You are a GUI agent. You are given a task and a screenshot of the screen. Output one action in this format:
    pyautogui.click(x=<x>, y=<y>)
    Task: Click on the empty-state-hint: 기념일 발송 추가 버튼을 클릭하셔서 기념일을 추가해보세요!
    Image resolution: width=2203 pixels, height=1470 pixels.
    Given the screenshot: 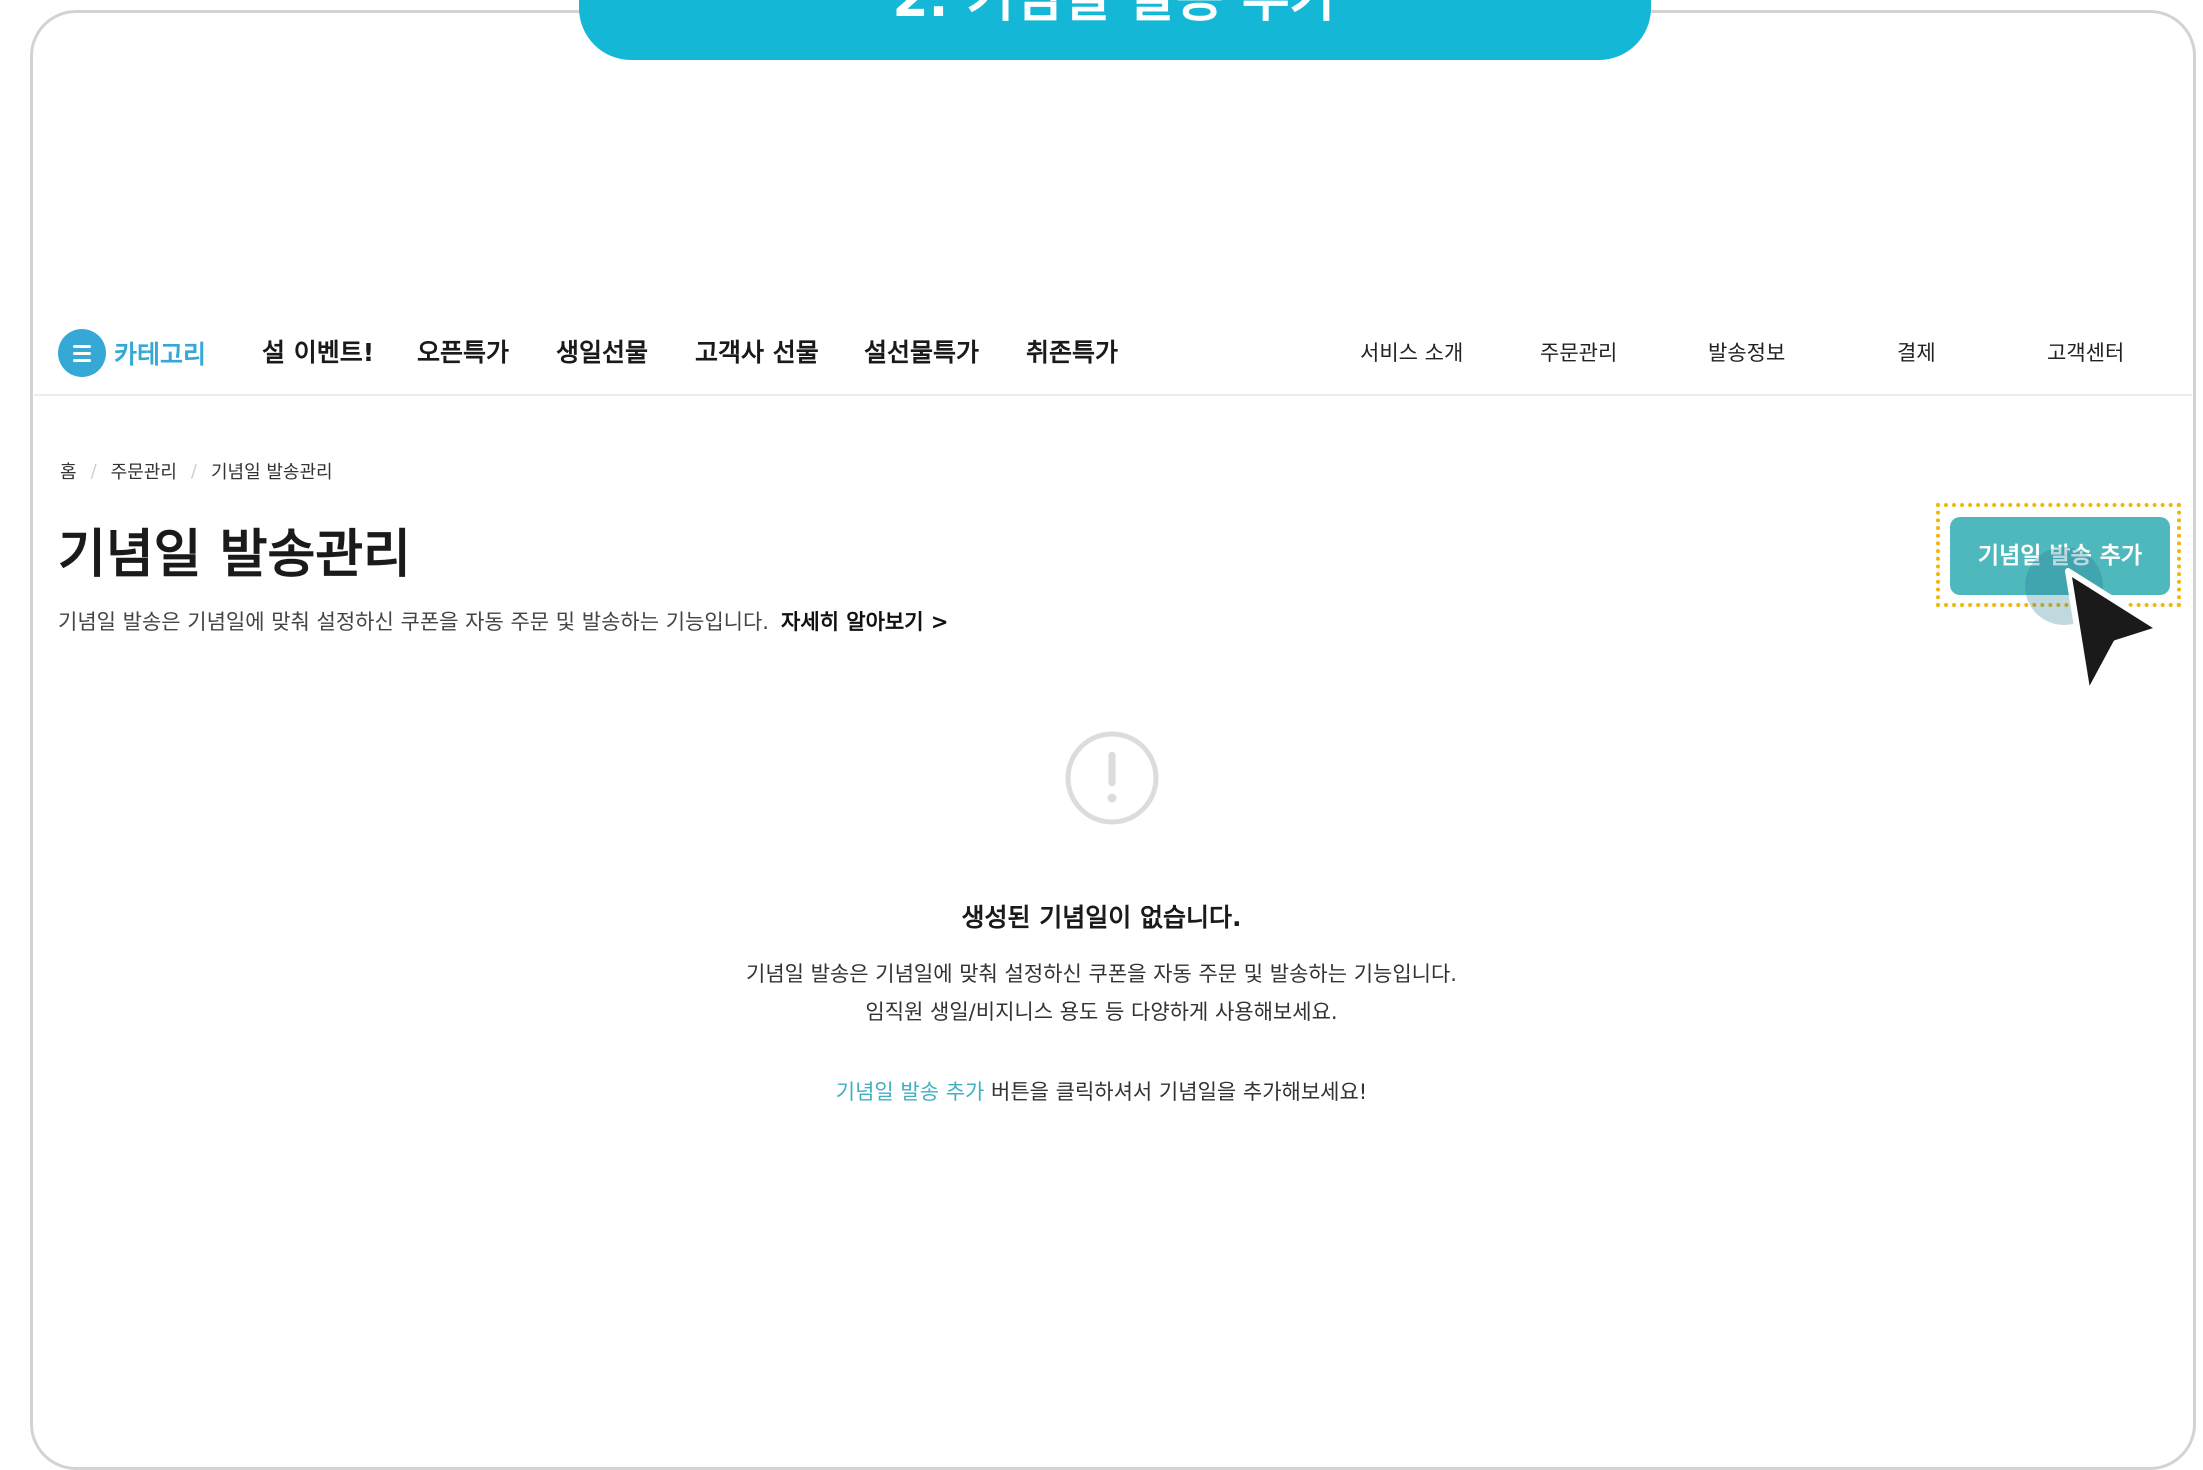 What is the action you would take?
    pyautogui.click(x=1101, y=1091)
    